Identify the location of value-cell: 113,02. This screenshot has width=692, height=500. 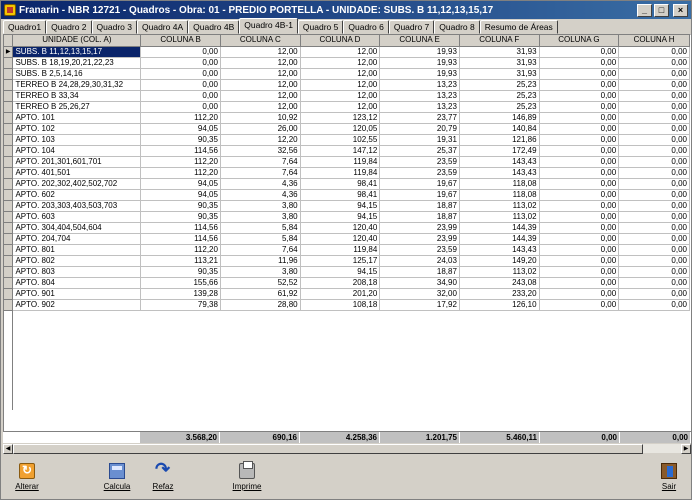
(499, 206).